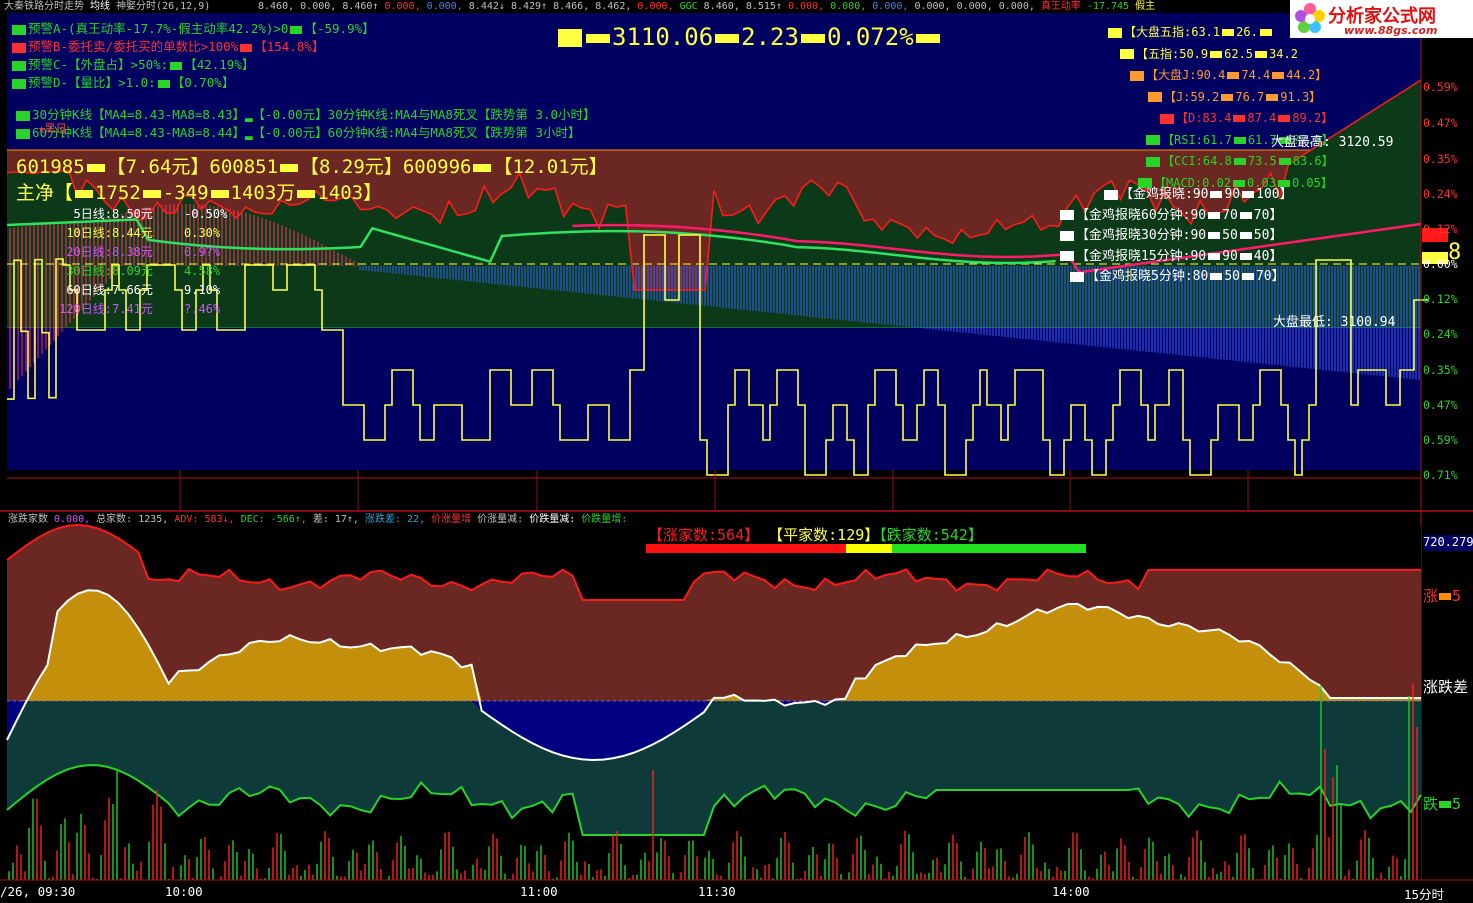  I want to click on breadth-header-item: ADV: 583↓,, so click(201, 519).